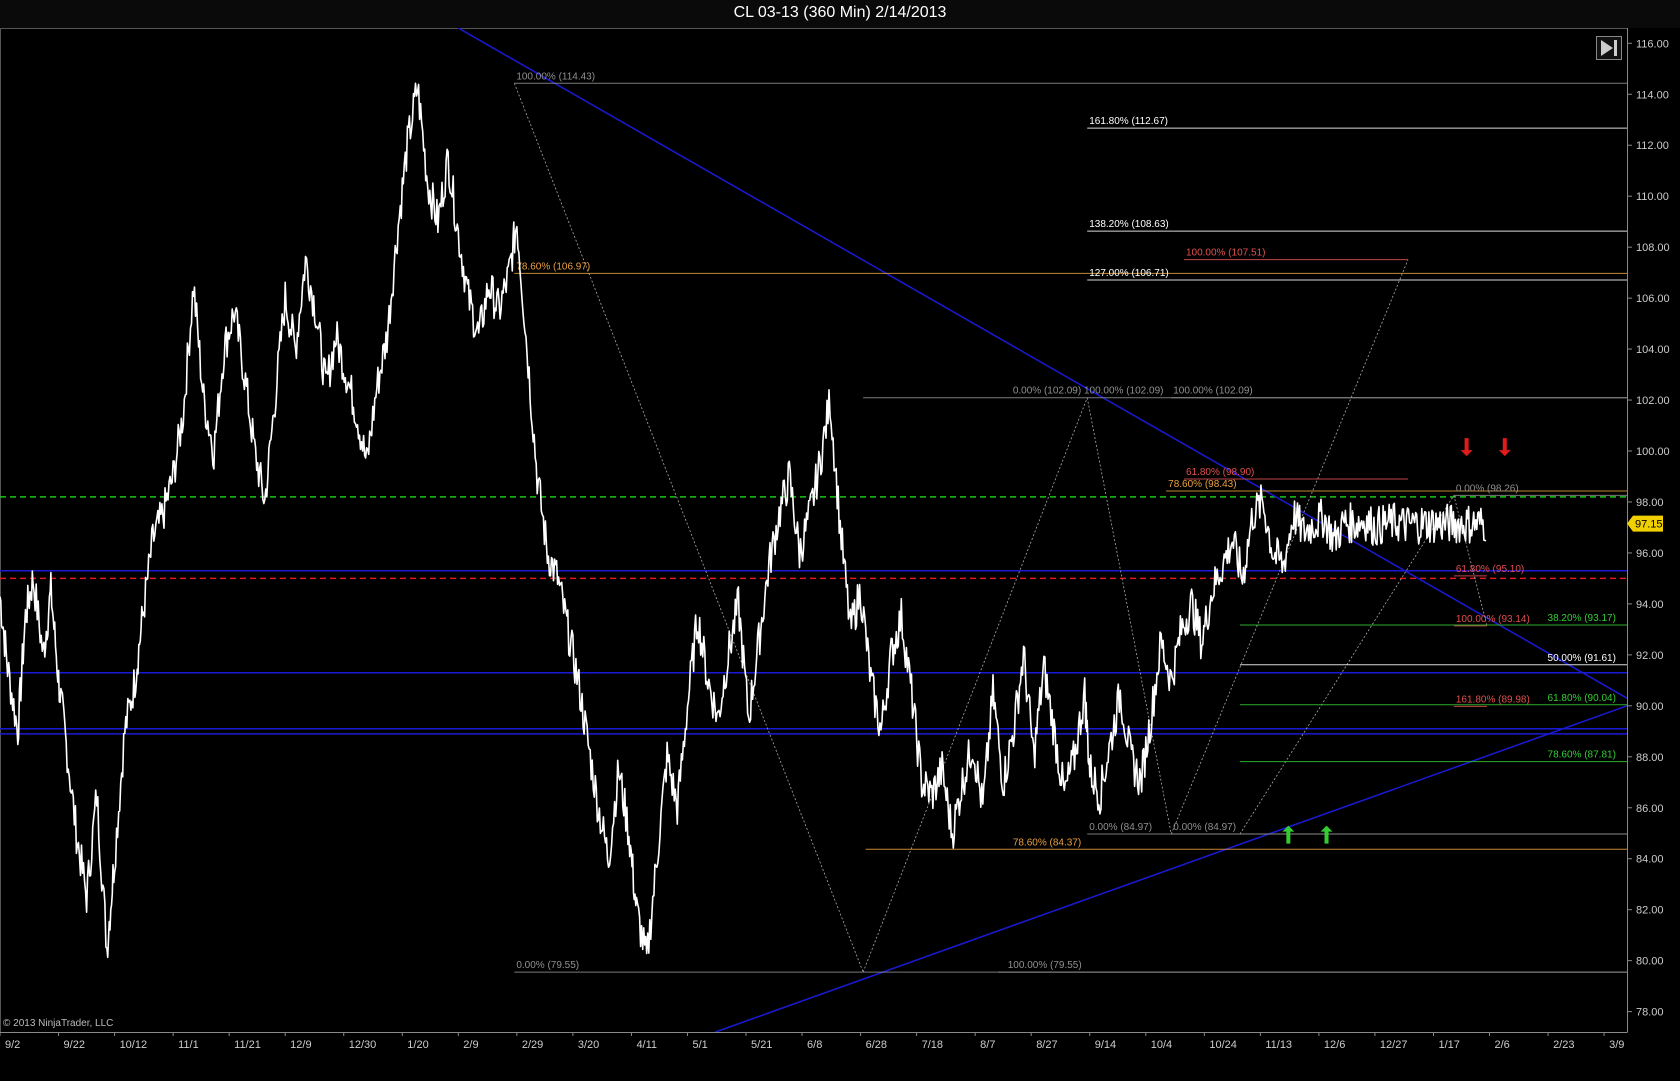 Image resolution: width=1680 pixels, height=1081 pixels. I want to click on y-tick-label: 82.00, so click(1650, 911).